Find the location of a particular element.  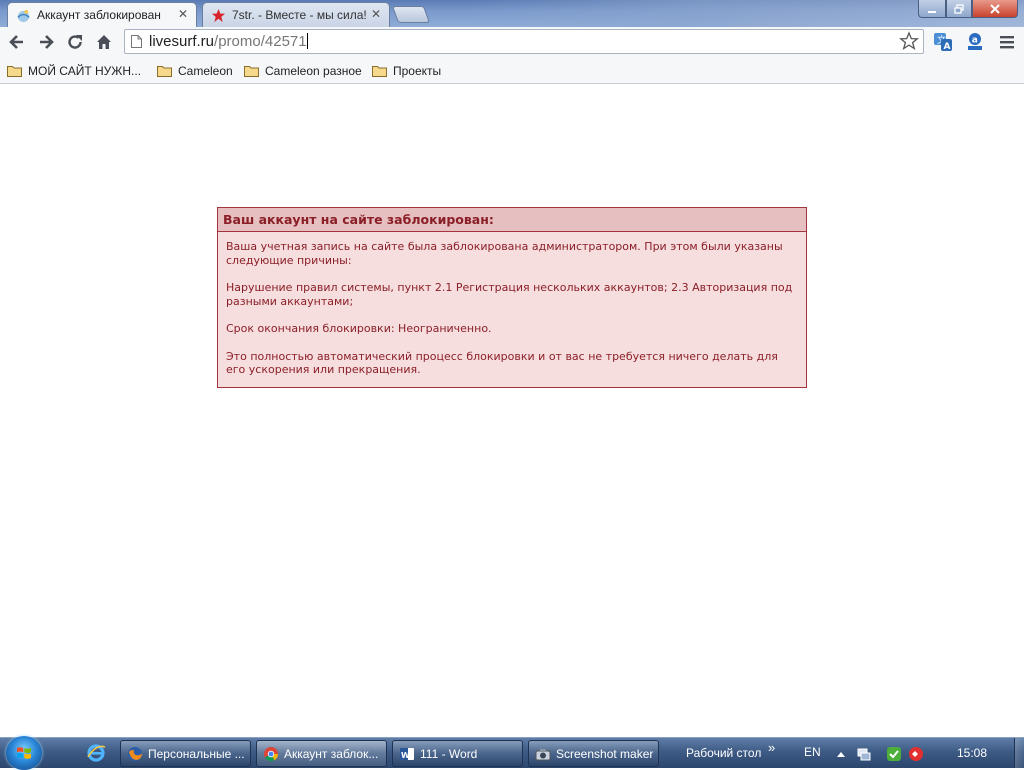

bookmark-star-icon is located at coordinates (909, 41).